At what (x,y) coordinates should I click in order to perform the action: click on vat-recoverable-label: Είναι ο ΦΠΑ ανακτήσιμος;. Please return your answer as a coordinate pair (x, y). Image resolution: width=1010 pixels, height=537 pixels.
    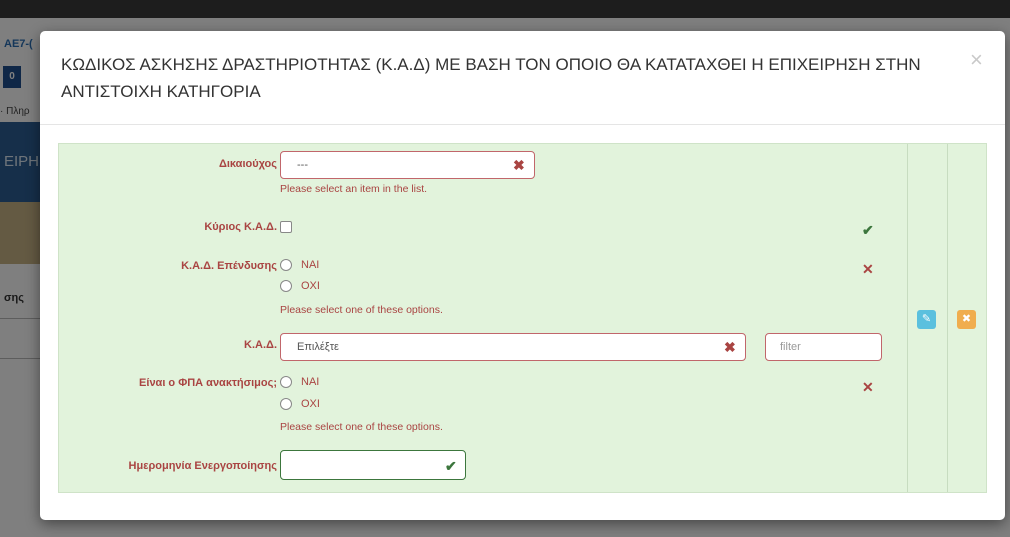
    Looking at the image, I should click on (208, 383).